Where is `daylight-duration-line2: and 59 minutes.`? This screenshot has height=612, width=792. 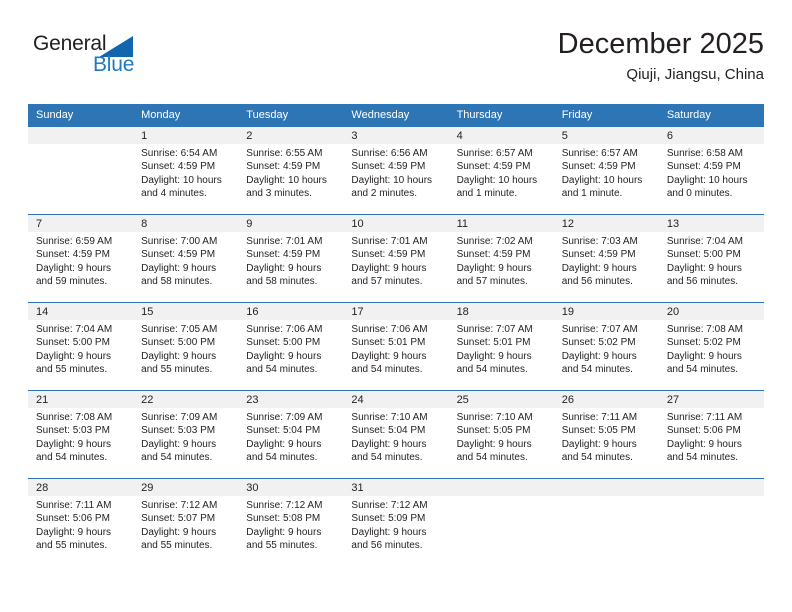
daylight-duration-line2: and 59 minutes. is located at coordinates (72, 282).